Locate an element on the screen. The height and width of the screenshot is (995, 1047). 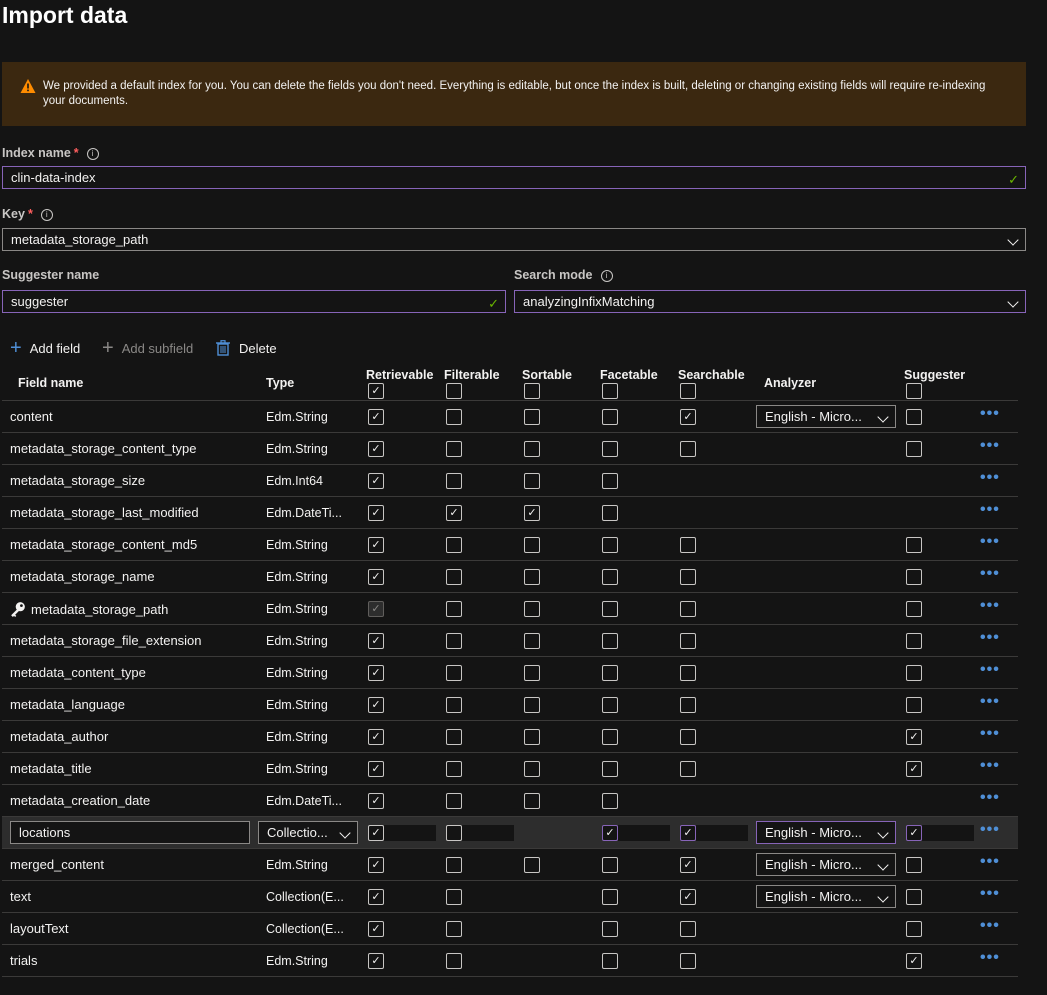
table-row: metadata_title Edm.String ✓ ✓ ••• is located at coordinates (510, 769).